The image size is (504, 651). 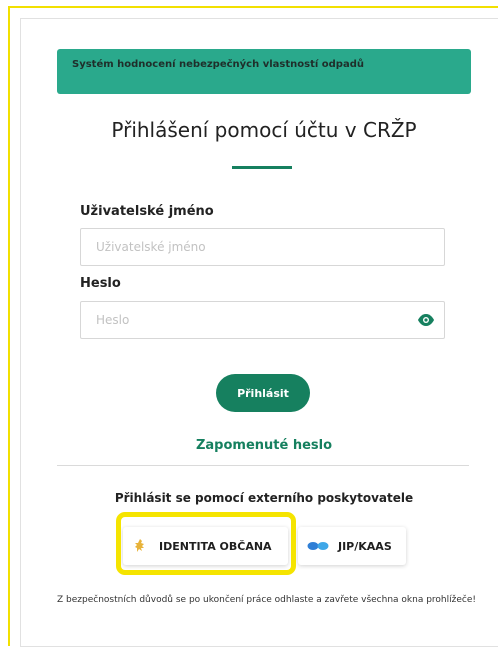 I want to click on eye-icon, so click(x=426, y=320).